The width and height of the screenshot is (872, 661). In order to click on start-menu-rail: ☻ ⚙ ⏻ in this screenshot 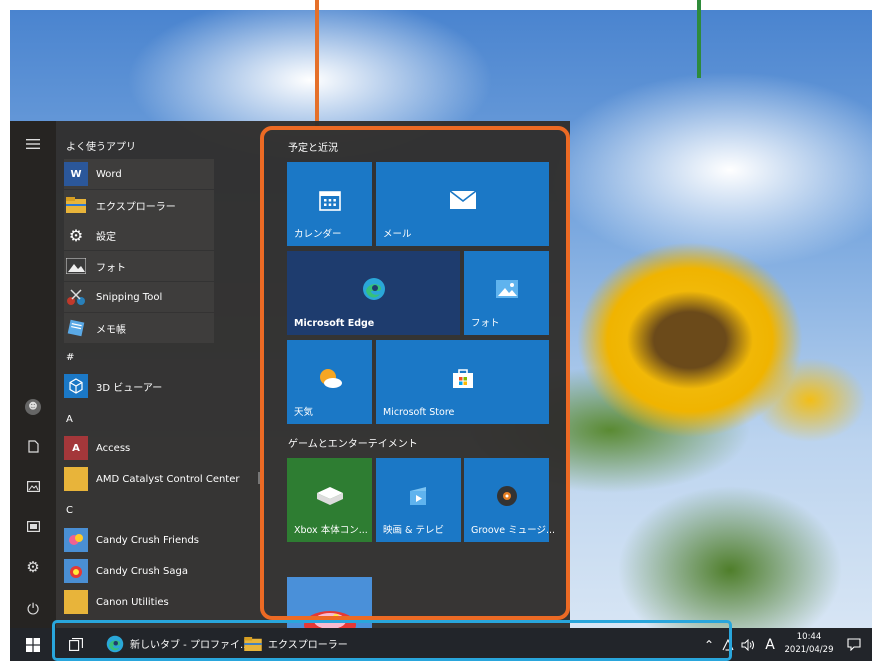, I will do `click(33, 374)`.